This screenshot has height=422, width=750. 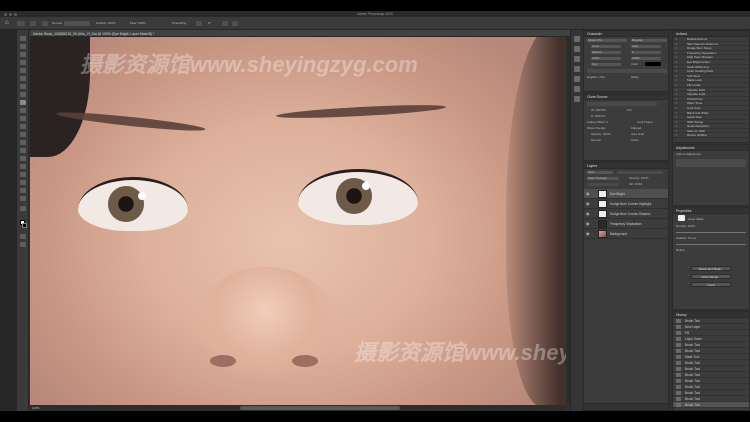 What do you see at coordinates (598, 110) in the screenshot?
I see `clone-width-field: W: 100.0%` at bounding box center [598, 110].